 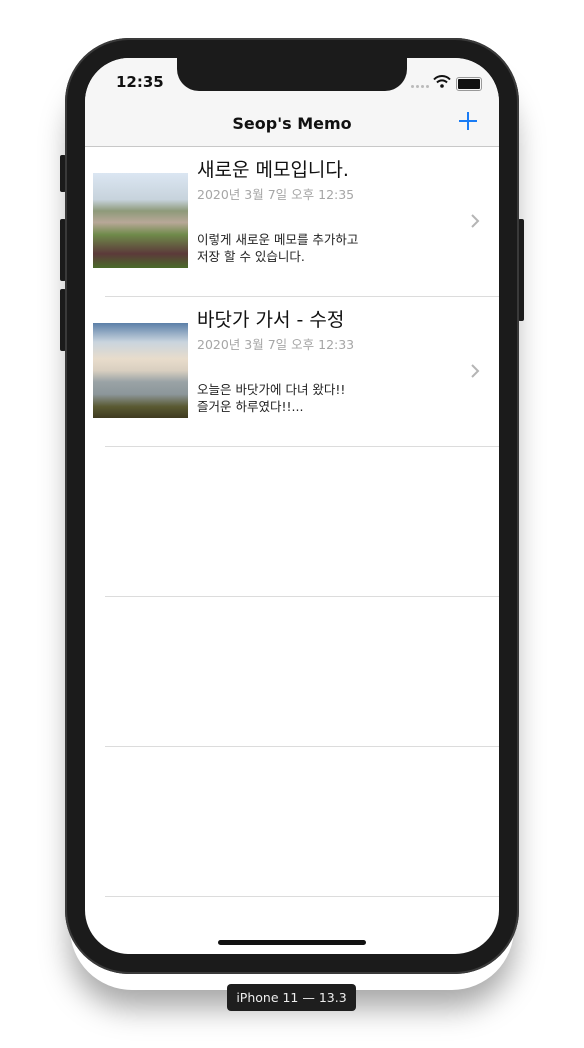 I want to click on notch, so click(x=292, y=74).